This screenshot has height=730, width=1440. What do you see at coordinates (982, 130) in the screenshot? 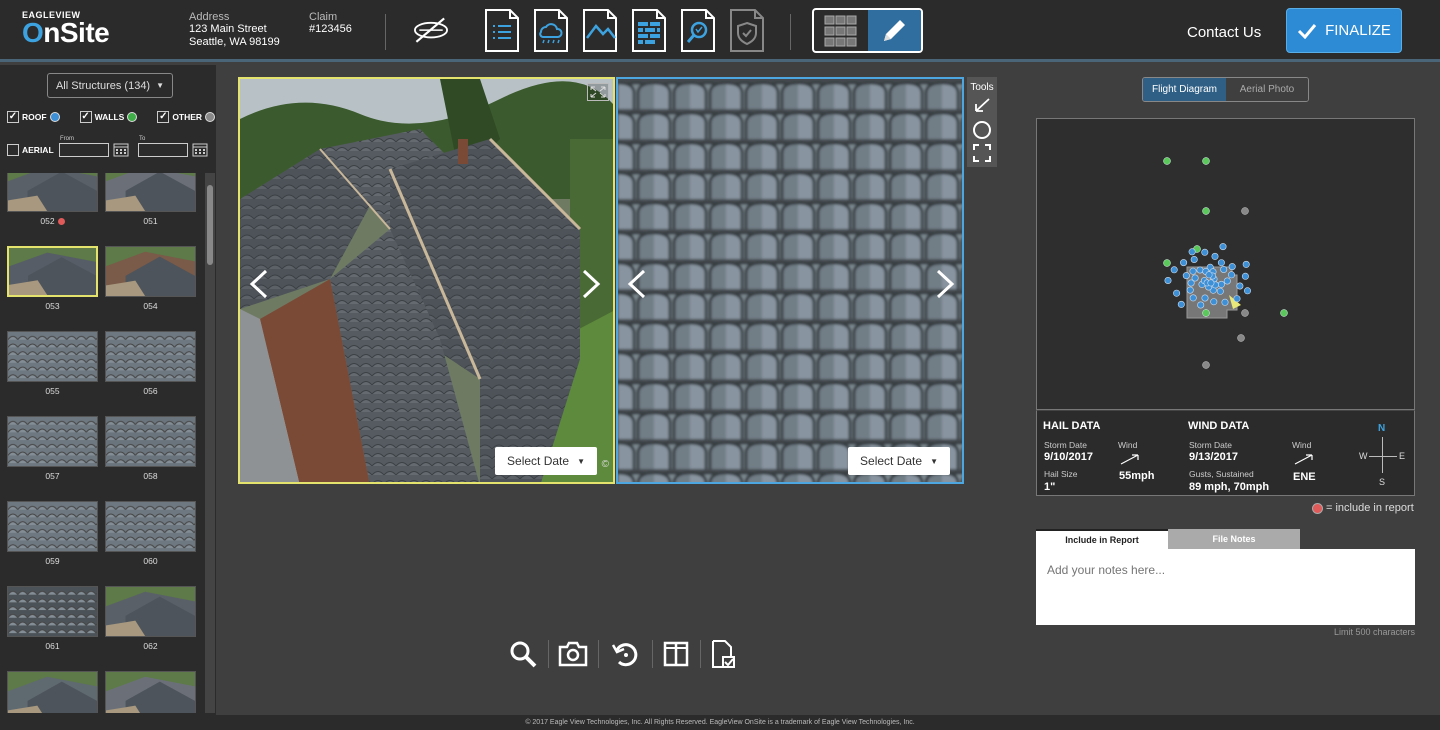
I see `circle-tool-icon` at bounding box center [982, 130].